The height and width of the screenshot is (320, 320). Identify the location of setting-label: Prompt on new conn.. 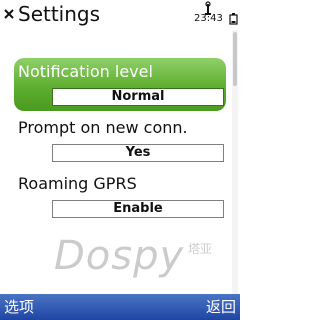
(103, 127).